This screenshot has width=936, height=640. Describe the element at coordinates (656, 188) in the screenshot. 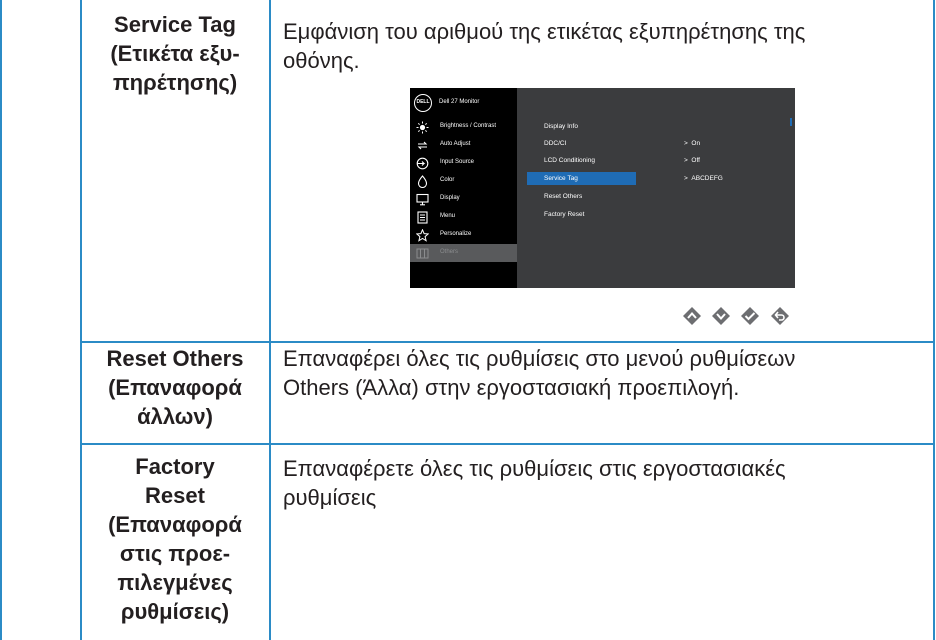

I see `osd-submenu-panel` at that location.